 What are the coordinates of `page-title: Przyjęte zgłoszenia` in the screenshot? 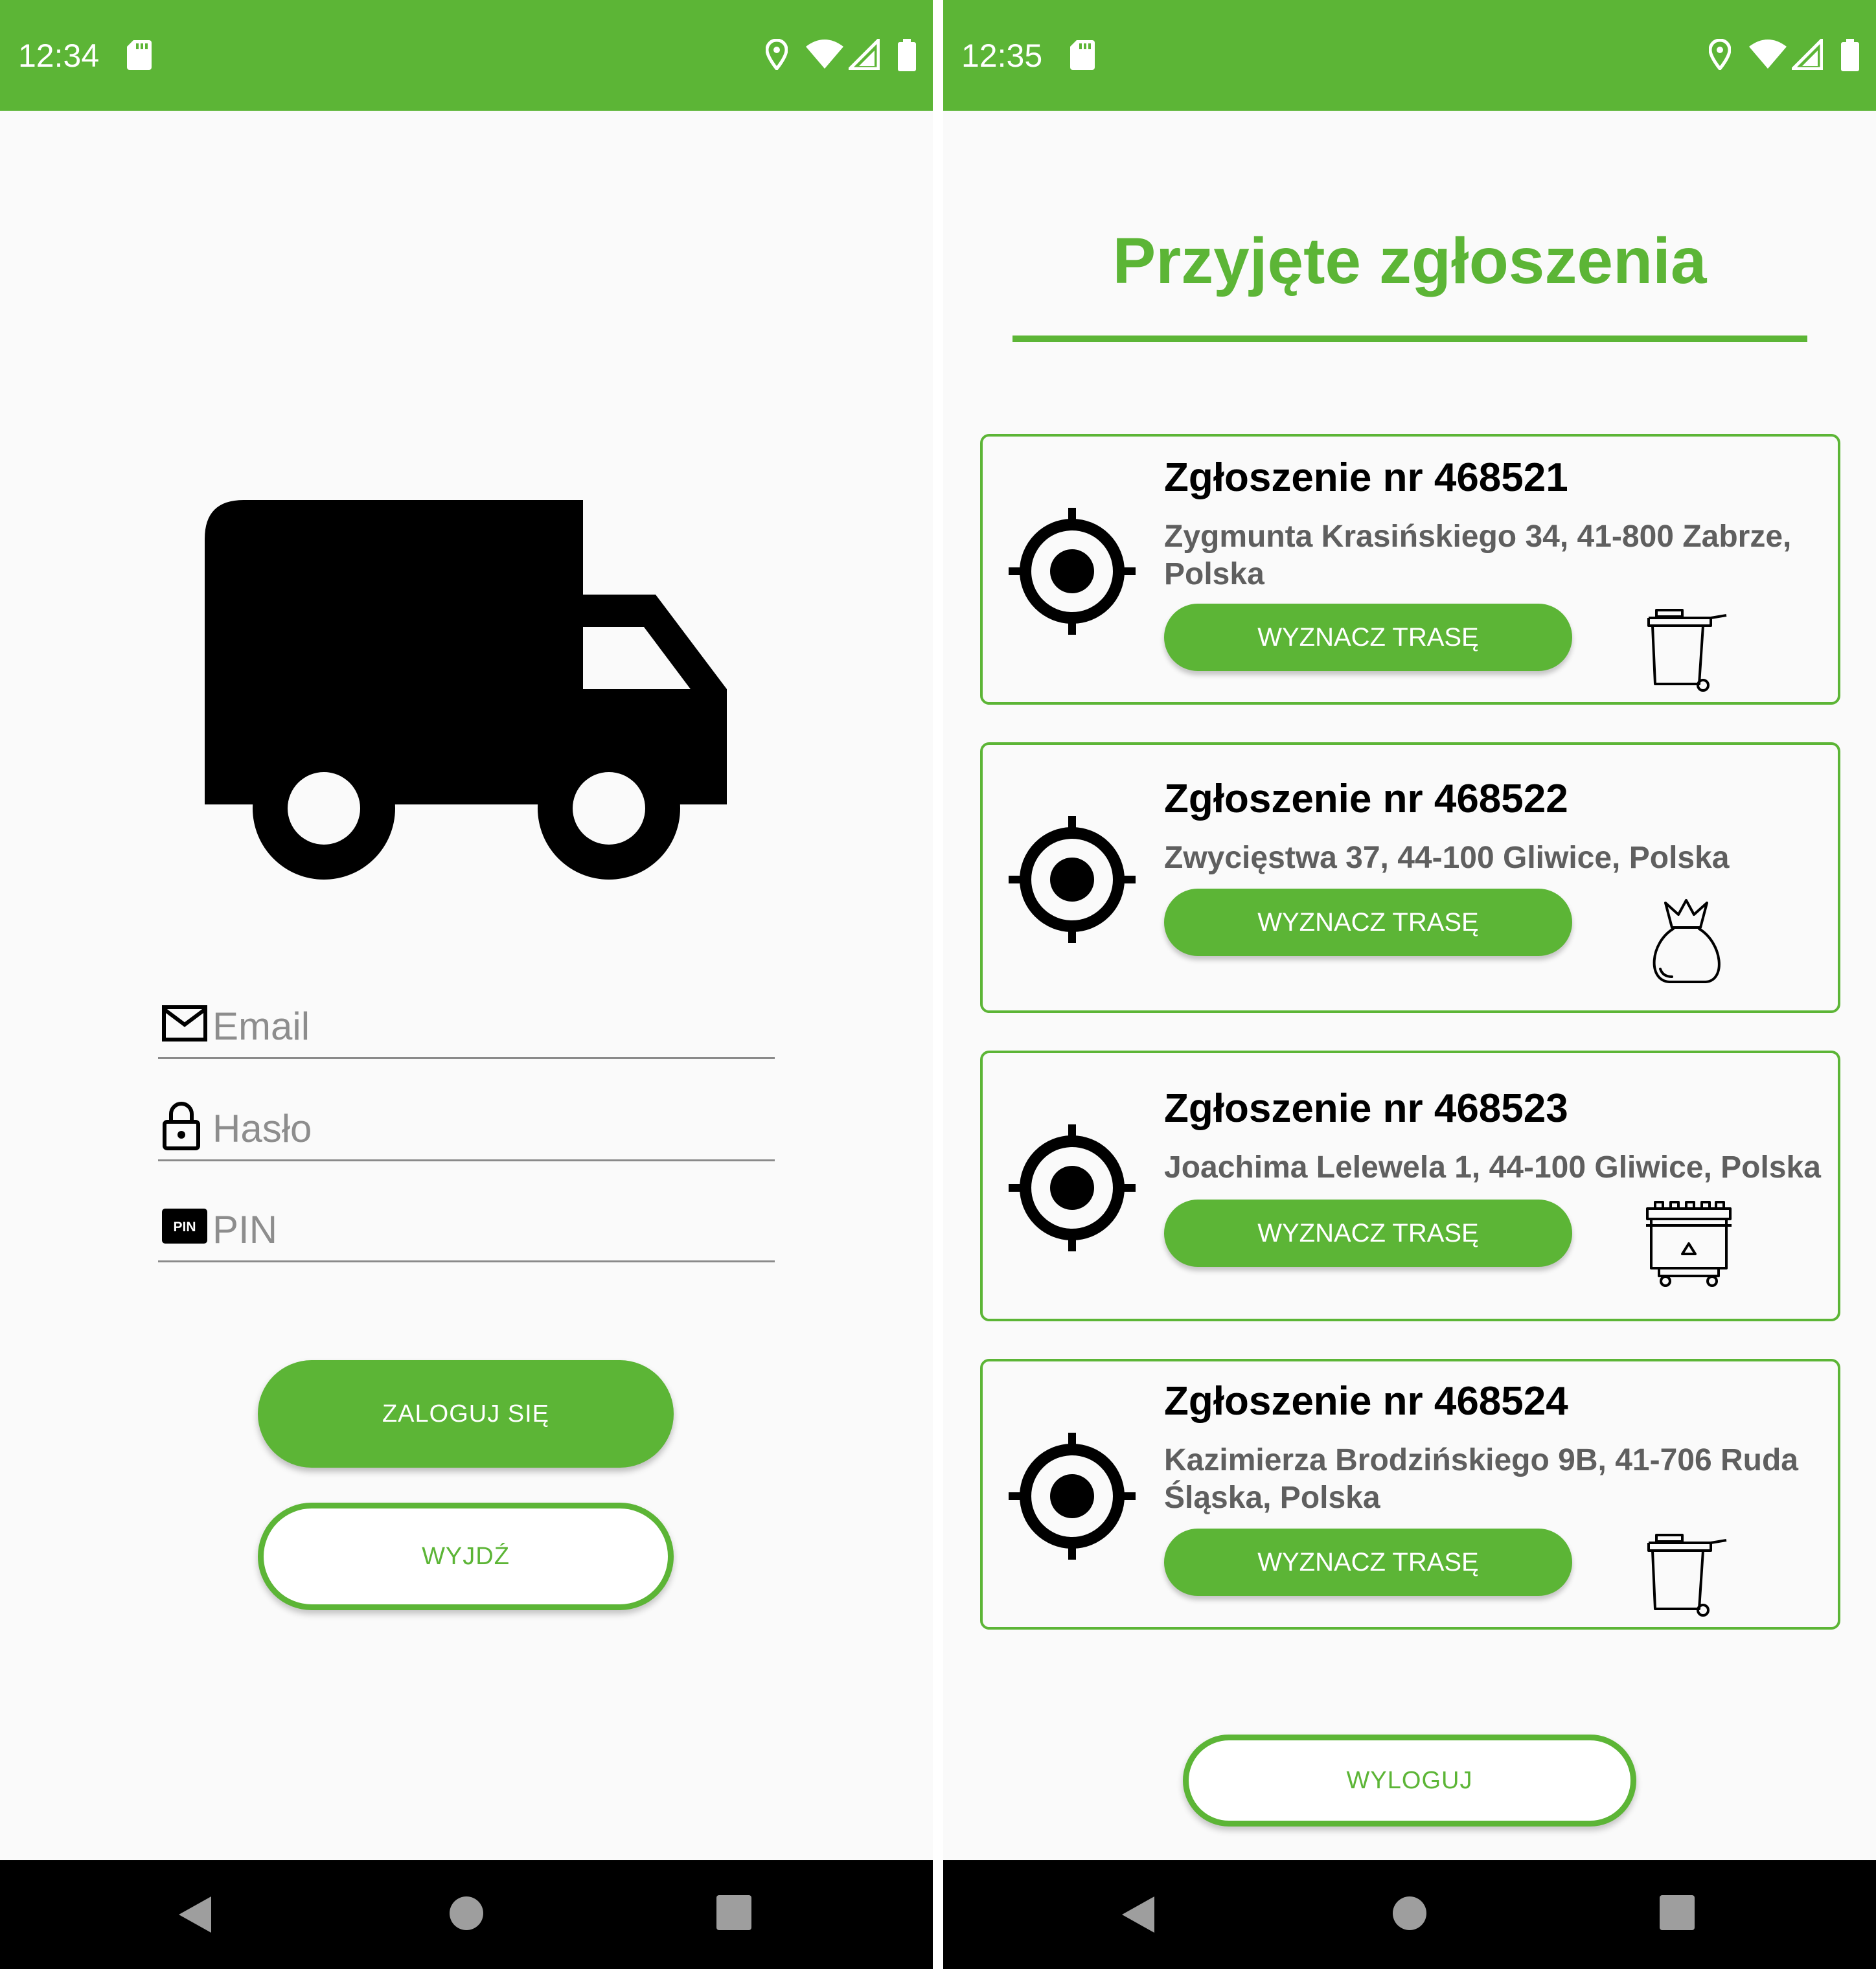 It's located at (1409, 261).